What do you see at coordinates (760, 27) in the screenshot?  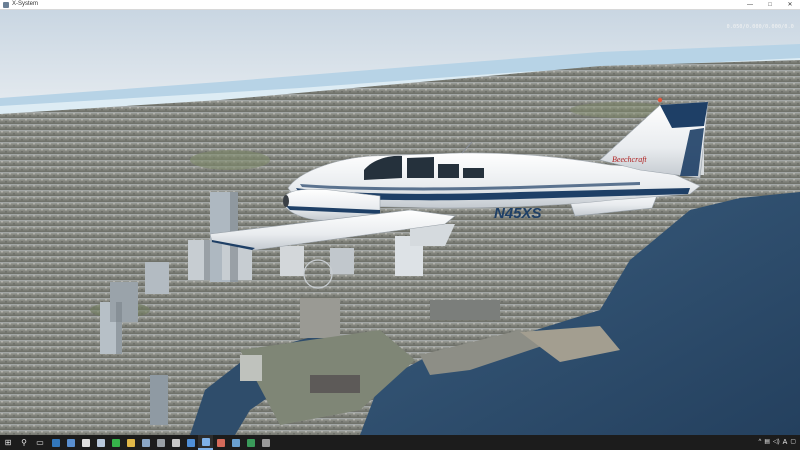 I see `fps-readout: 0.050/0.000/0.000/0.0` at bounding box center [760, 27].